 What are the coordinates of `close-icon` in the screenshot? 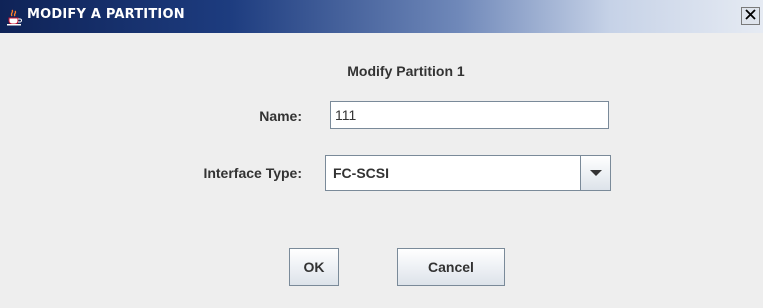 It's located at (750, 16).